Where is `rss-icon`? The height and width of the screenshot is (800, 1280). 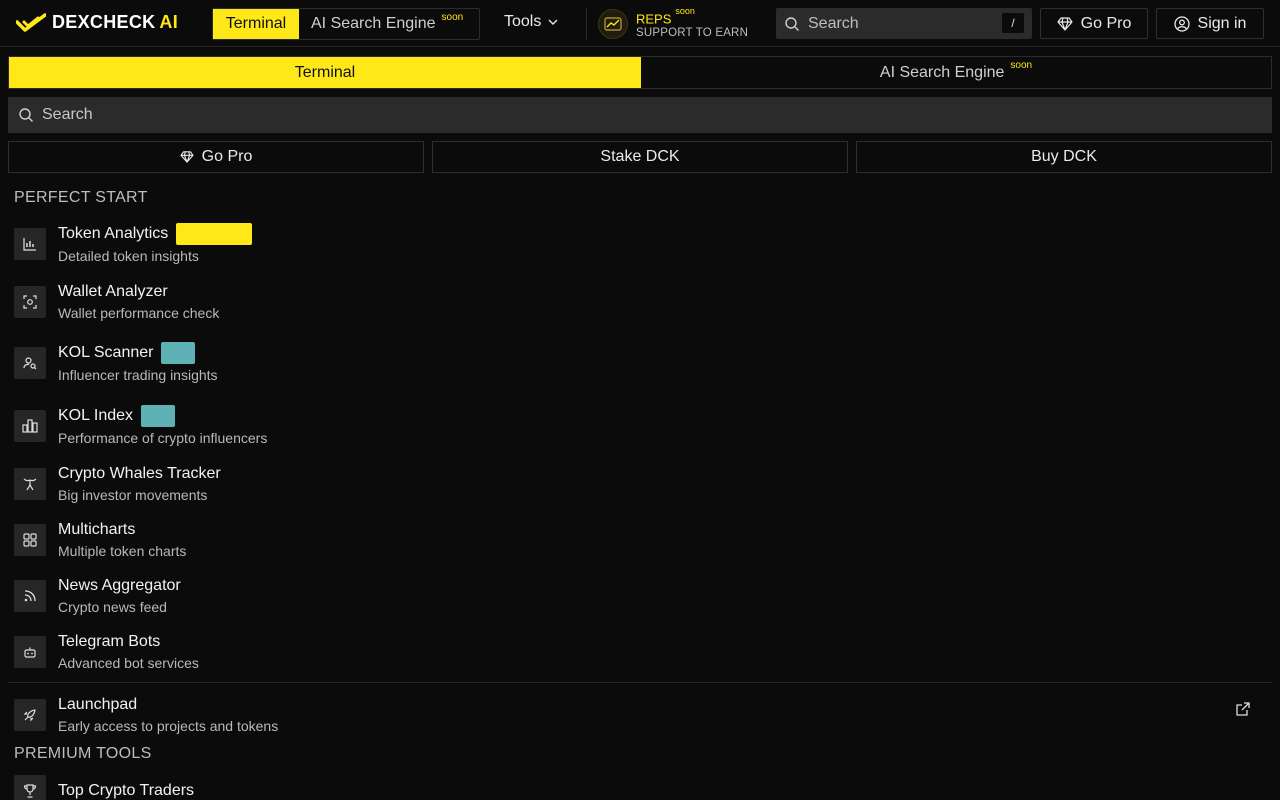
rss-icon is located at coordinates (30, 596).